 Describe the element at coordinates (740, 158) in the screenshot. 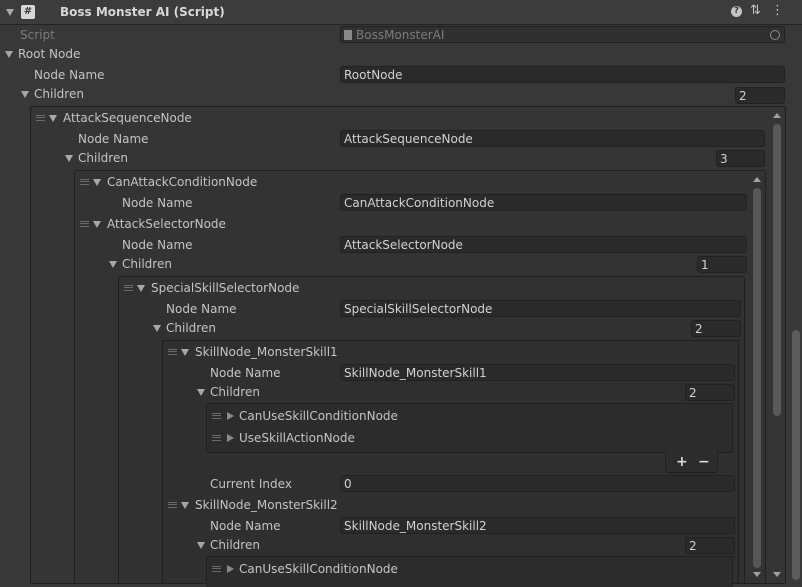

I see `attack-sequence-children-count: 3` at that location.